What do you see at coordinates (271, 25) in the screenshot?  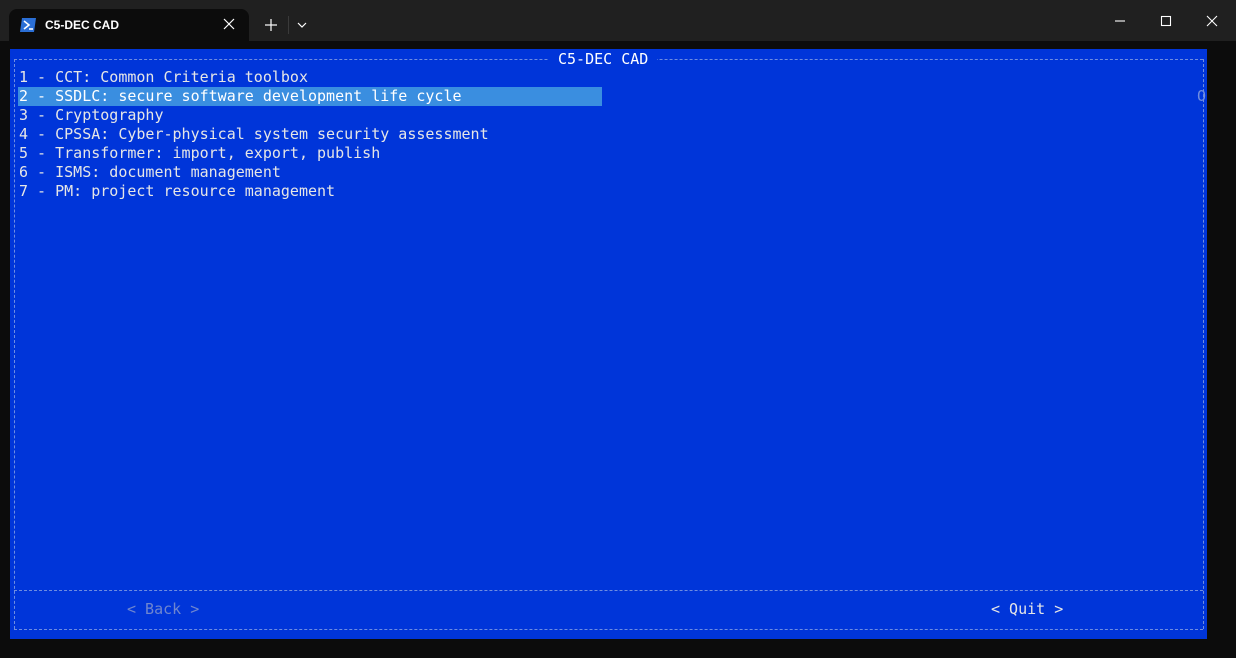 I see `plus-icon` at bounding box center [271, 25].